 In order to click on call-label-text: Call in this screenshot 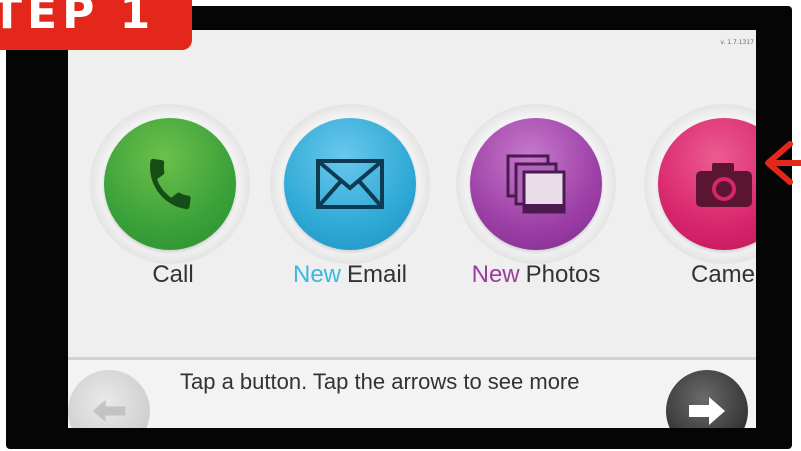, I will do `click(173, 274)`.